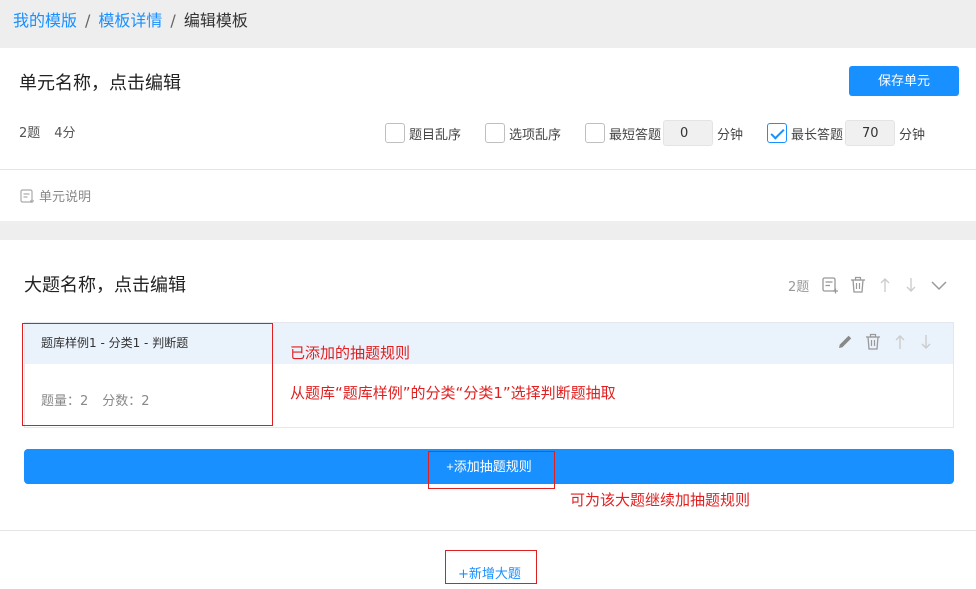 This screenshot has width=976, height=589. What do you see at coordinates (47, 134) in the screenshot?
I see `unit-stats: 2题 4分` at bounding box center [47, 134].